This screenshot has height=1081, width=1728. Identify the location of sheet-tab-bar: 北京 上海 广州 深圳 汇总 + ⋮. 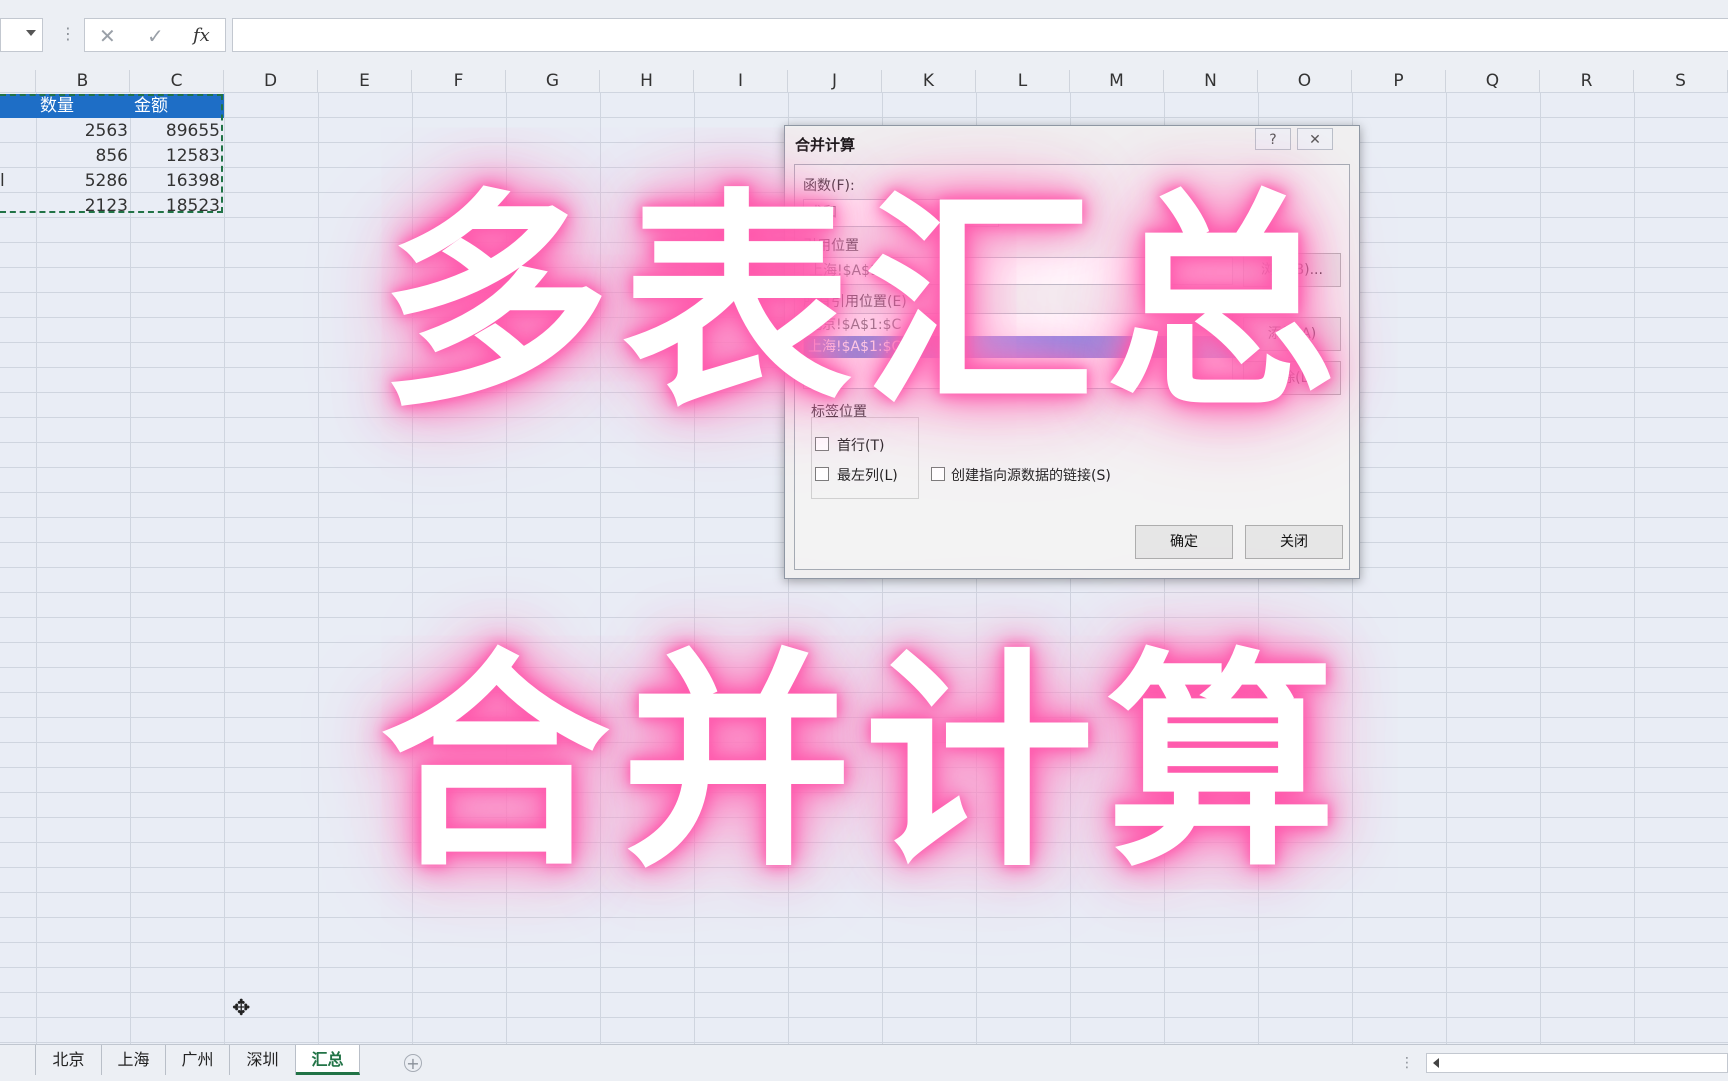
(864, 1062).